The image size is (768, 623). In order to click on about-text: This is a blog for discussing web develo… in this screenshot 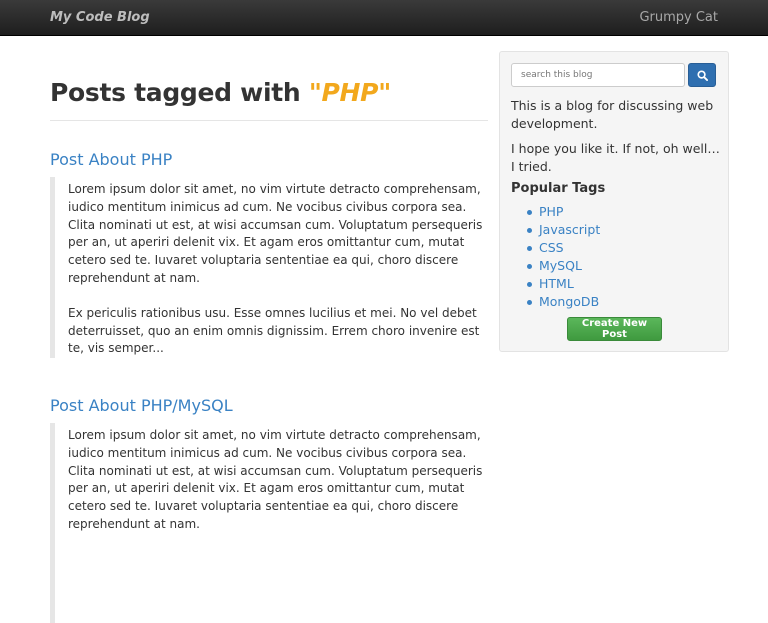, I will do `click(612, 114)`.